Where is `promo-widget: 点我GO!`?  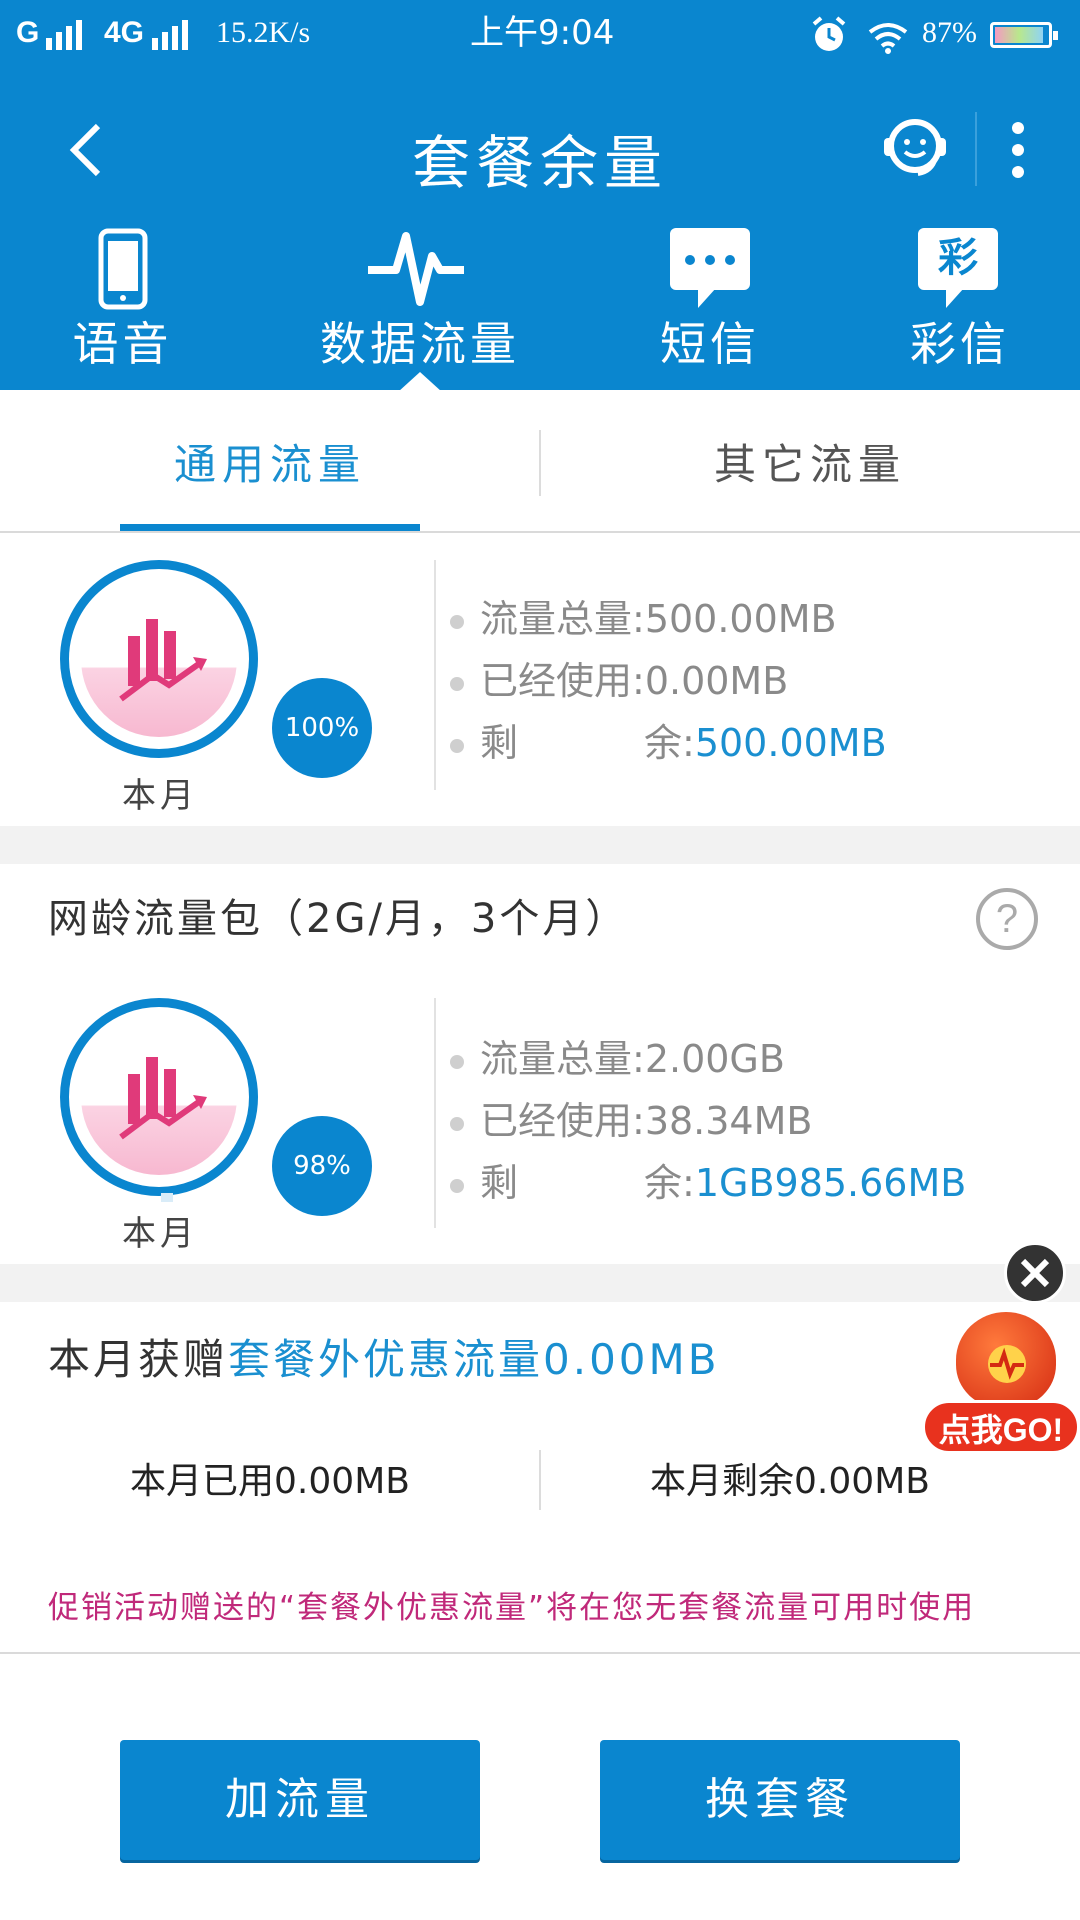
promo-widget: 点我GO! is located at coordinates (1001, 1383).